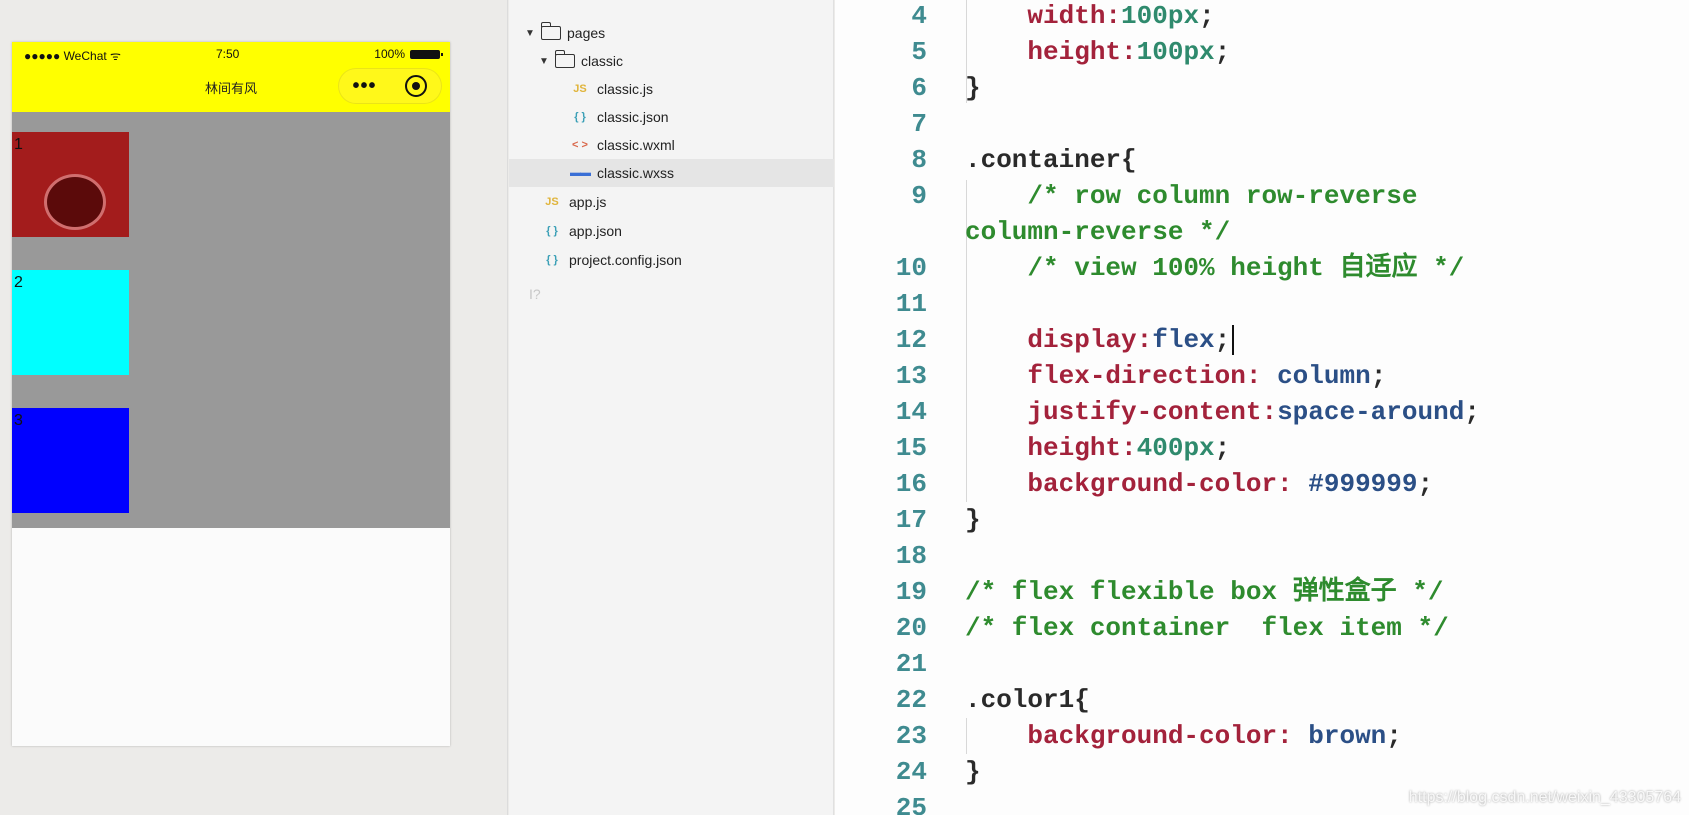 The height and width of the screenshot is (815, 1689). I want to click on tree-label: classic, so click(602, 61).